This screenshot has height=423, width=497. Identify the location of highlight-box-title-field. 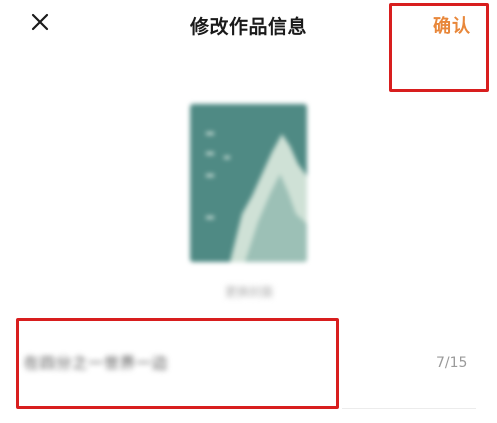
(177, 363).